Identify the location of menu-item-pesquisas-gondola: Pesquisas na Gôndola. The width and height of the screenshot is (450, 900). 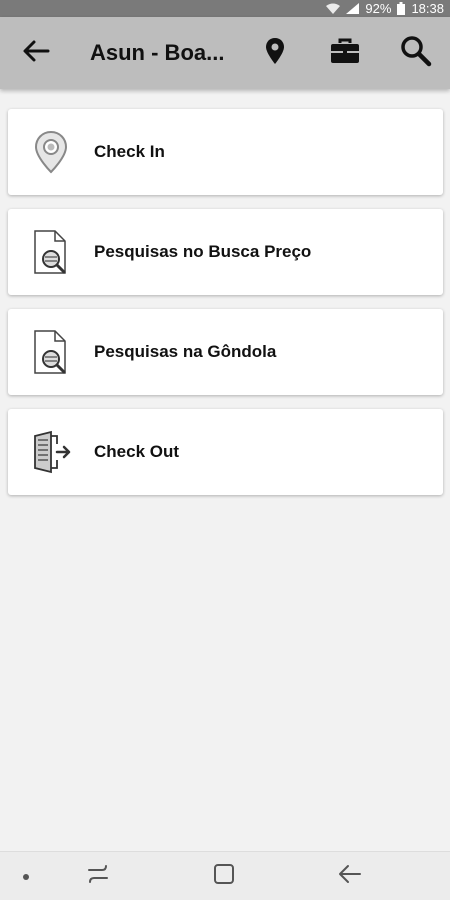
(225, 352).